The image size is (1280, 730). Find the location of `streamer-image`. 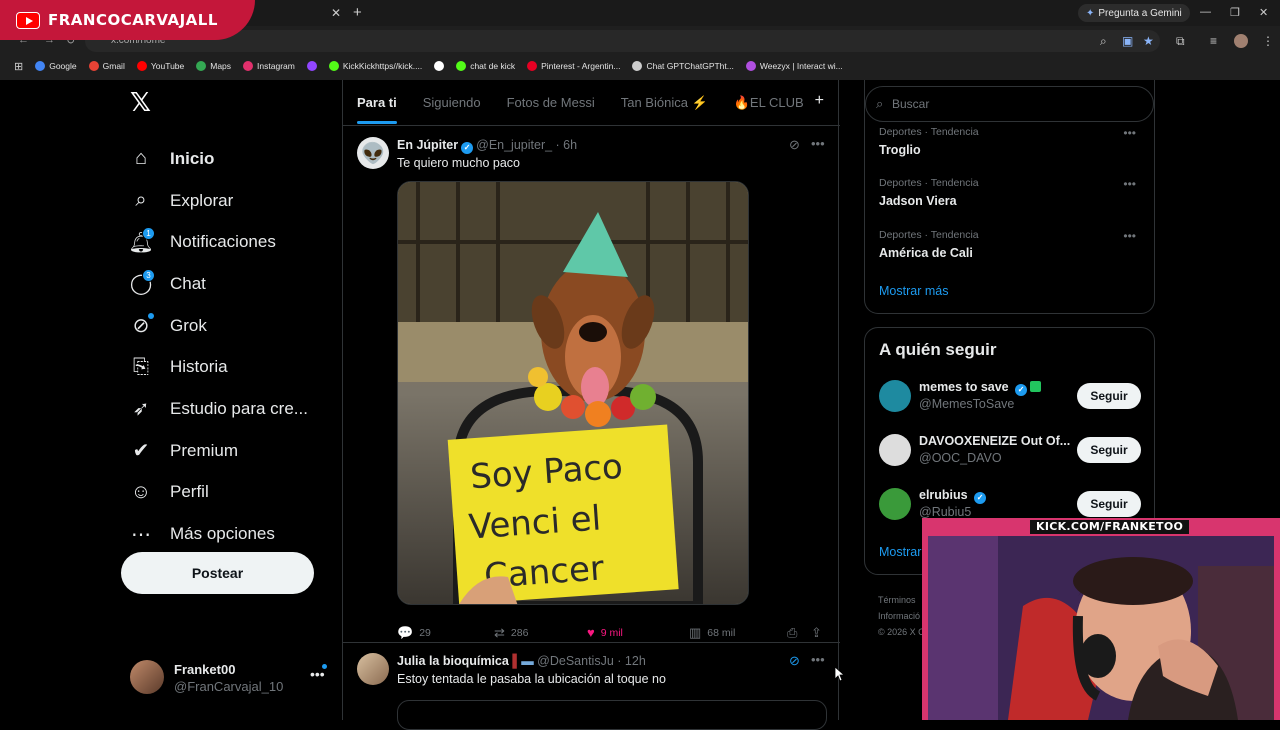

streamer-image is located at coordinates (1101, 628).